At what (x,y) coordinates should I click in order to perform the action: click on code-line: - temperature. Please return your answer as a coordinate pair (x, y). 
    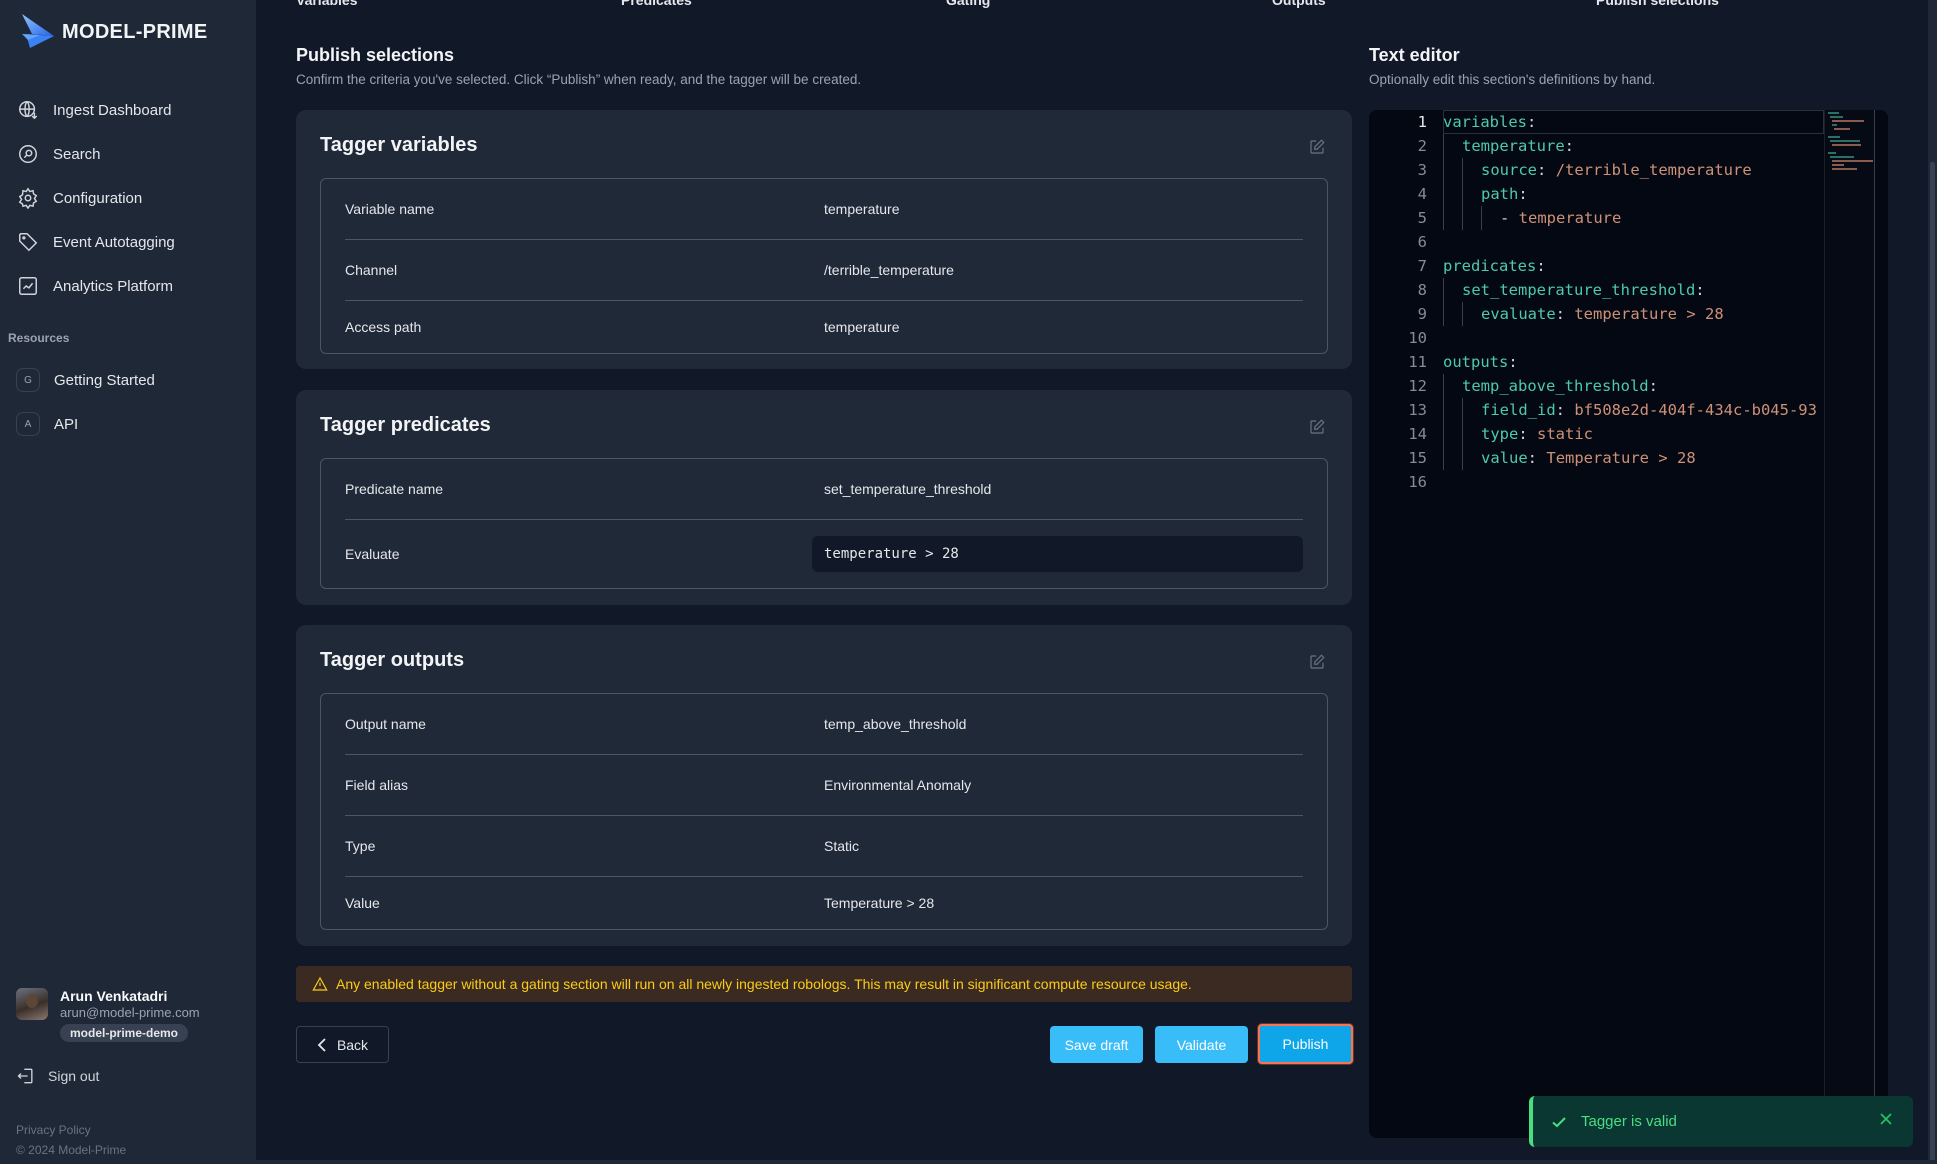
    Looking at the image, I should click on (1633, 218).